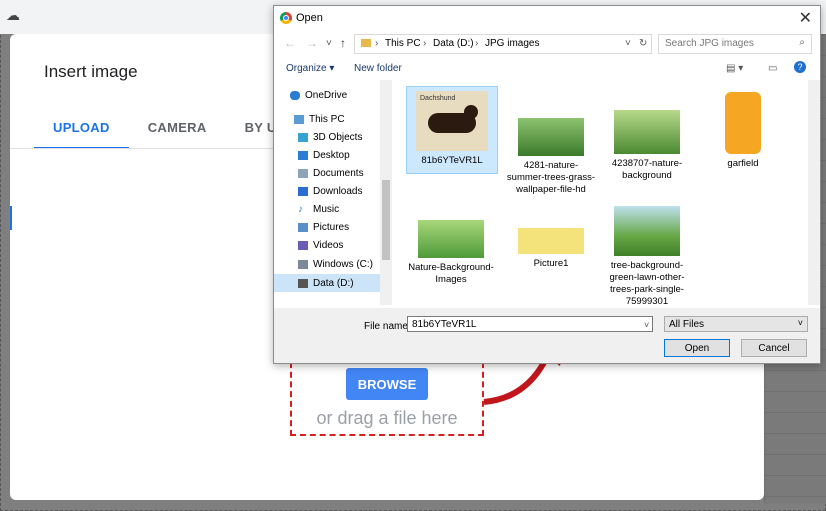  I want to click on picture-thumbnail, so click(551, 241).